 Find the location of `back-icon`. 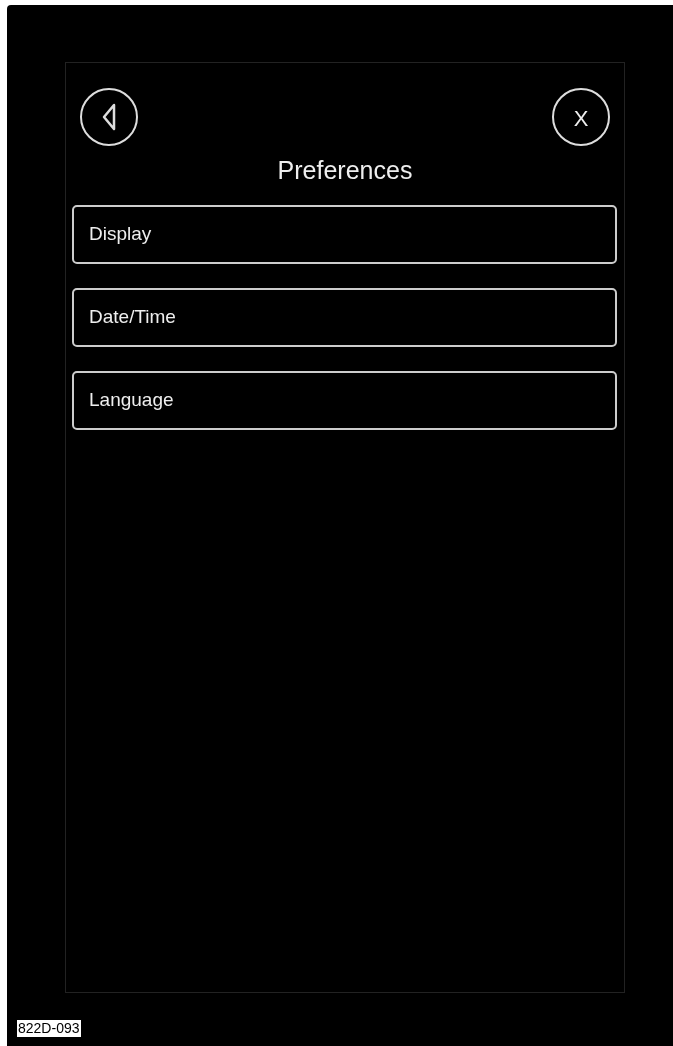

back-icon is located at coordinates (109, 117).